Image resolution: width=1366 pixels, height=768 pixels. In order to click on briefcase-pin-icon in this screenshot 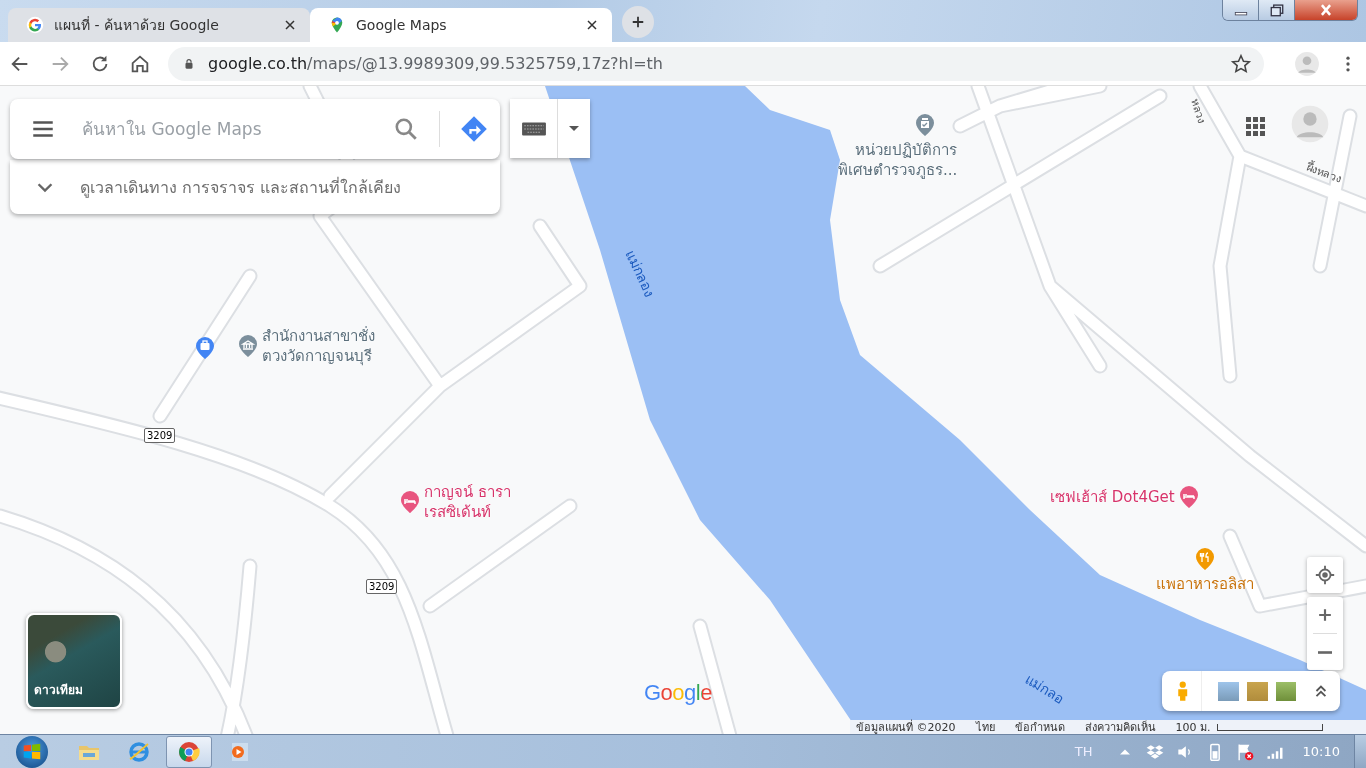, I will do `click(205, 348)`.